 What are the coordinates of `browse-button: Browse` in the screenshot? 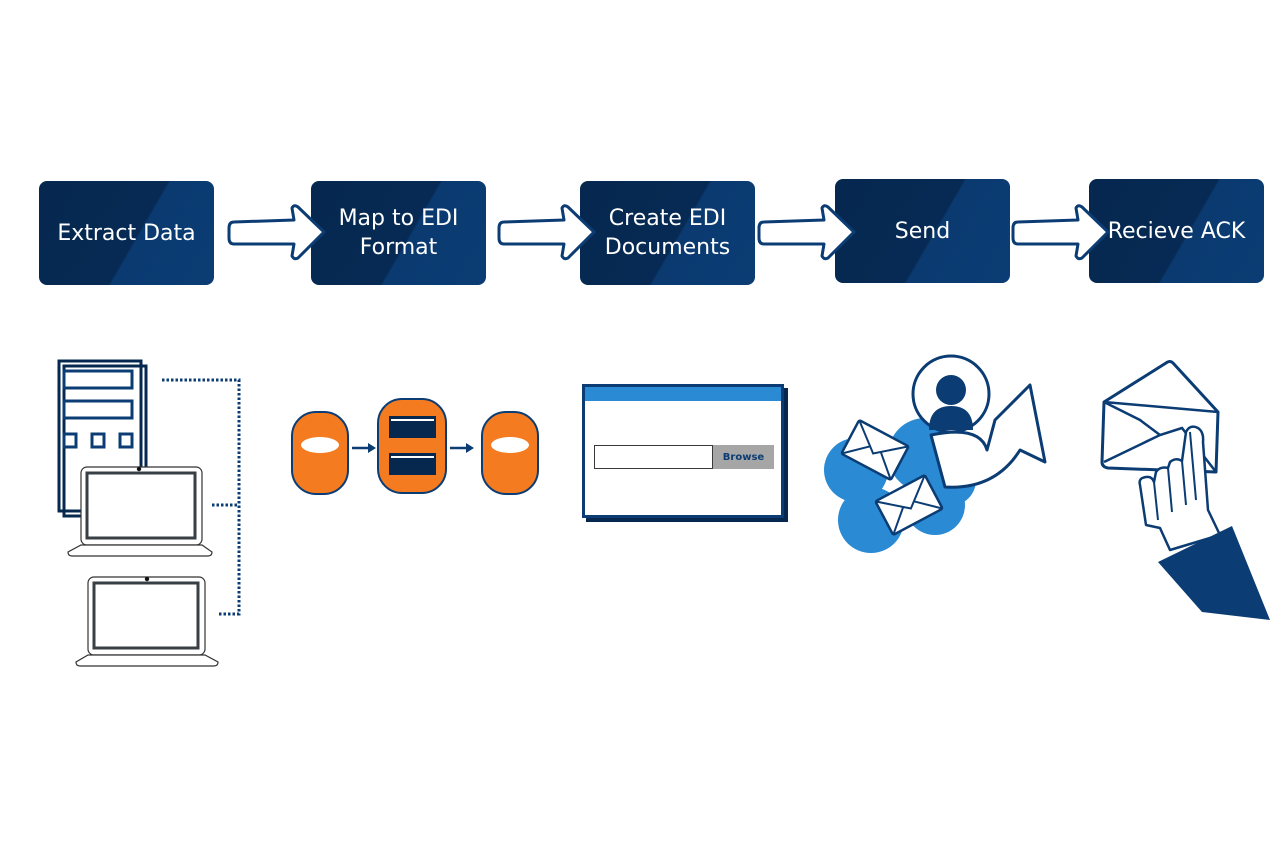 It's located at (743, 457).